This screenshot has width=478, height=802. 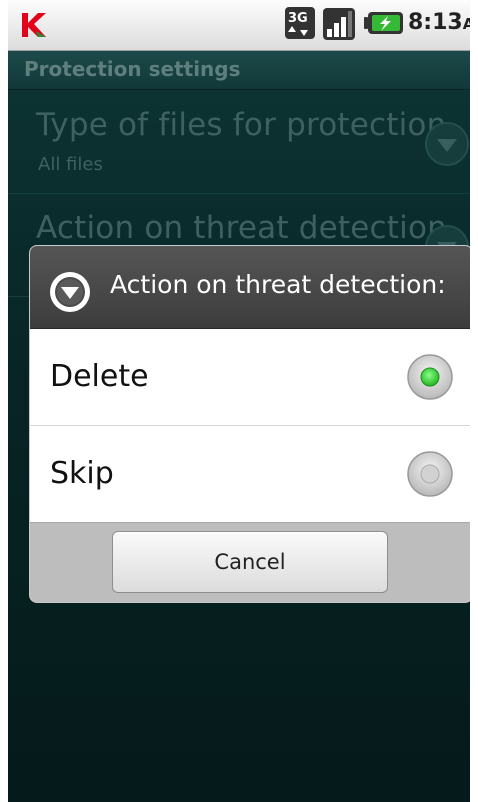 What do you see at coordinates (70, 292) in the screenshot?
I see `dropdown-circle-icon` at bounding box center [70, 292].